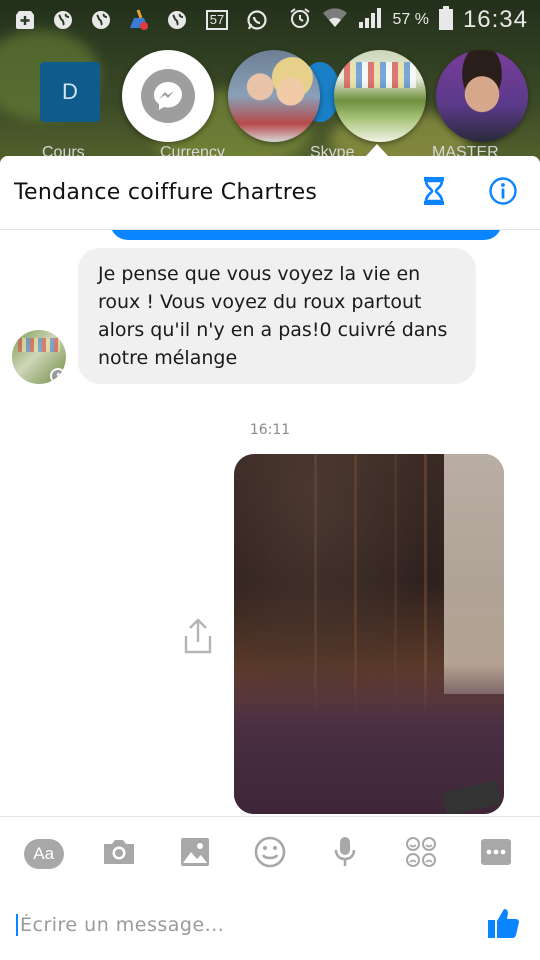 This screenshot has width=540, height=960. Describe the element at coordinates (410, 19) in the screenshot. I see `battery-percent: 57 %` at that location.